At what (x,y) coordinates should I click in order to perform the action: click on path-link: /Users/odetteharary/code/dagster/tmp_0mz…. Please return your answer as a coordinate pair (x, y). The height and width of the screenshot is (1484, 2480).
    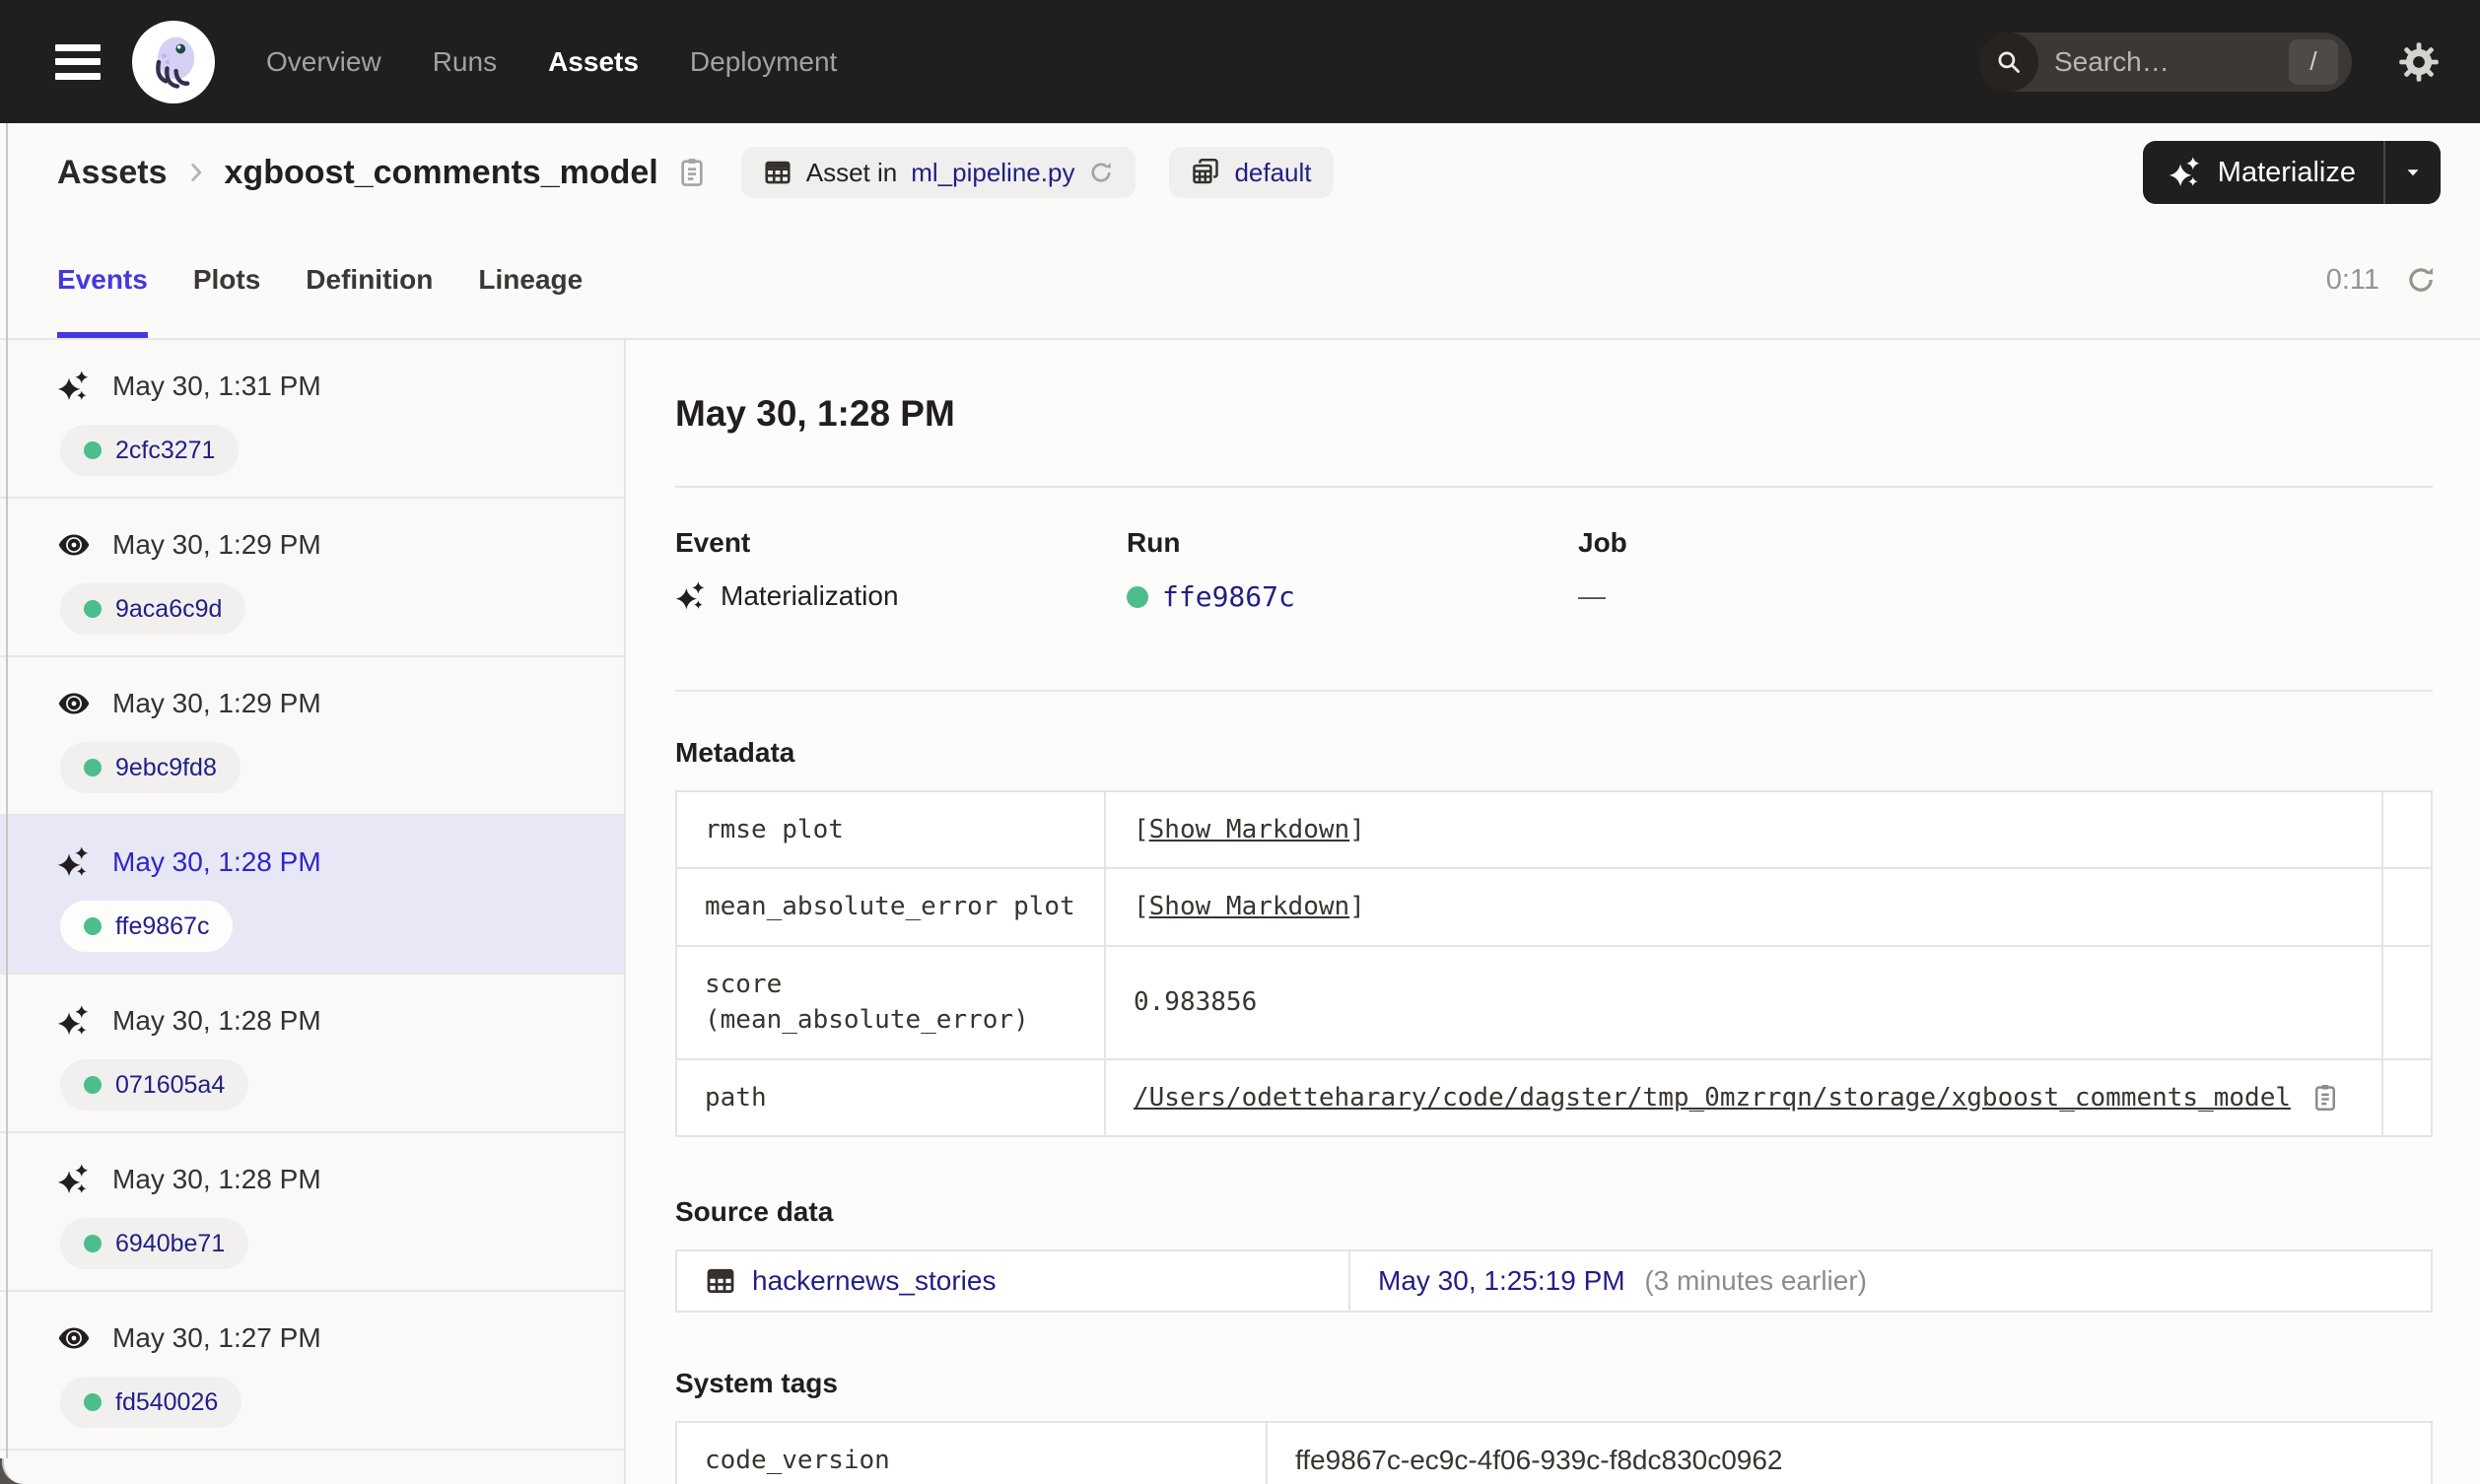
    Looking at the image, I should click on (1712, 1097).